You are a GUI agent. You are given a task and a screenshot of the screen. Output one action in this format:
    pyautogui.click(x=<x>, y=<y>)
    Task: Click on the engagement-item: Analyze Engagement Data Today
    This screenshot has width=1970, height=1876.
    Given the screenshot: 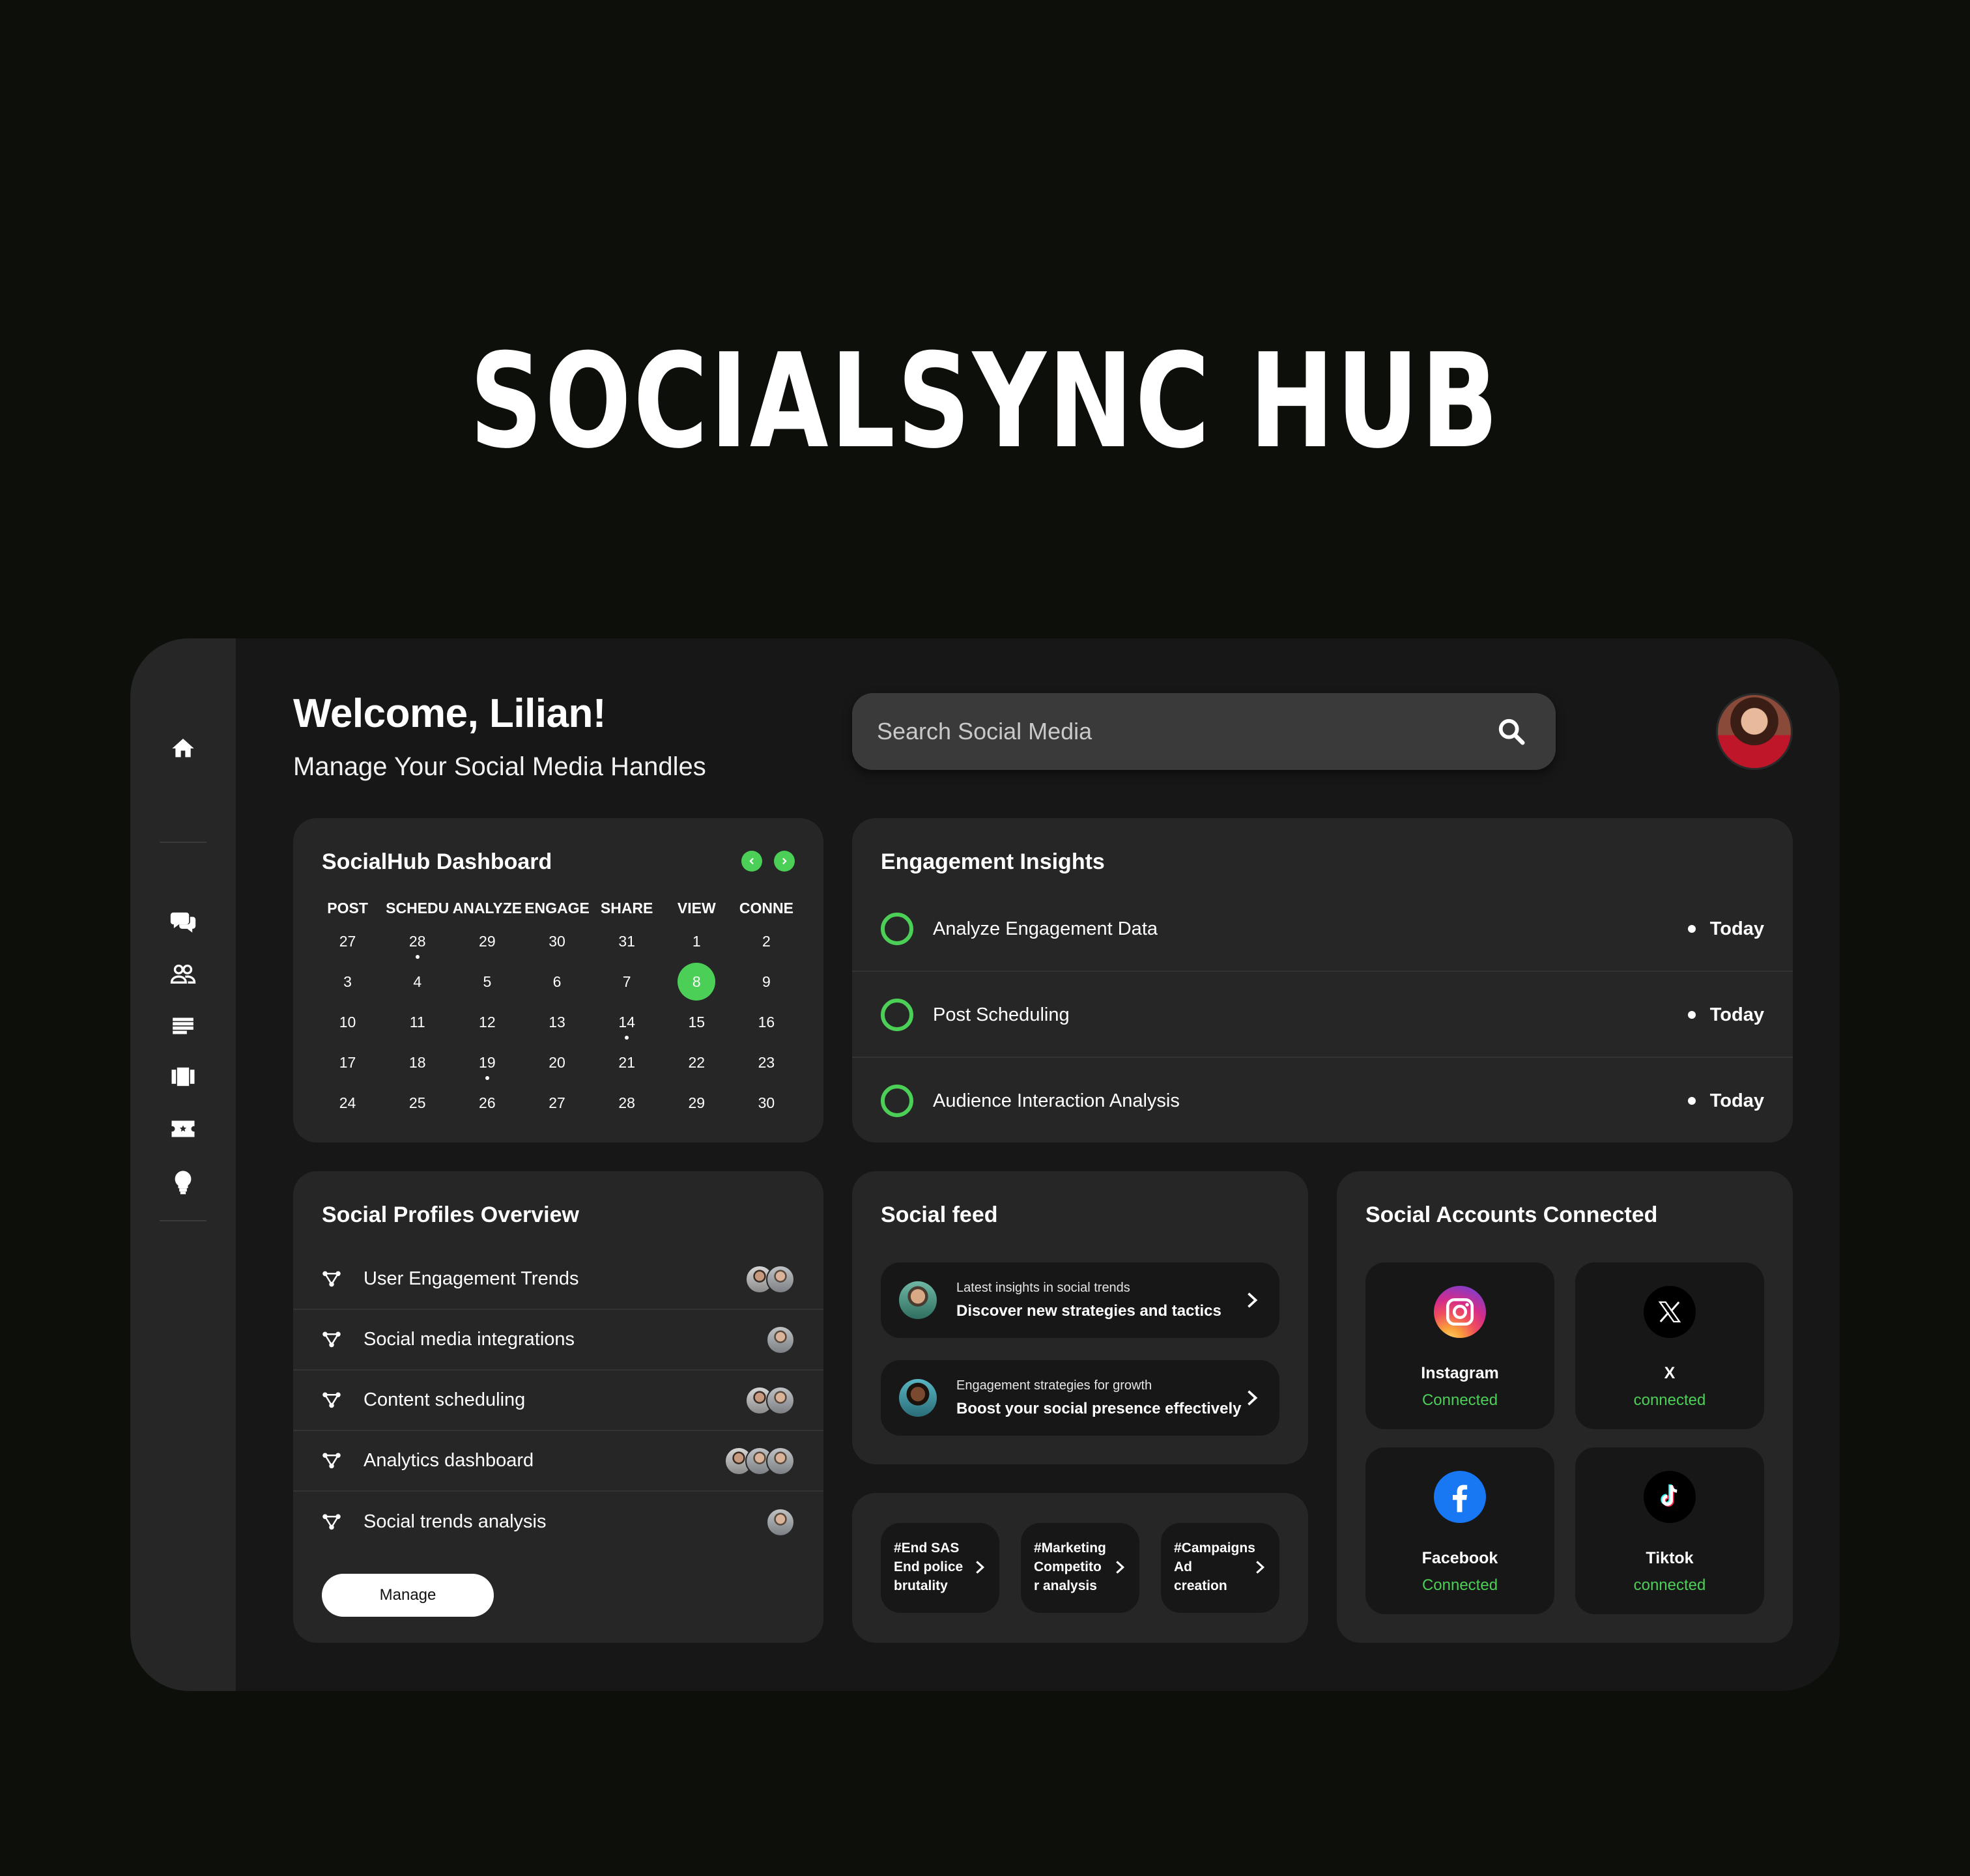 What is the action you would take?
    pyautogui.click(x=1323, y=929)
    